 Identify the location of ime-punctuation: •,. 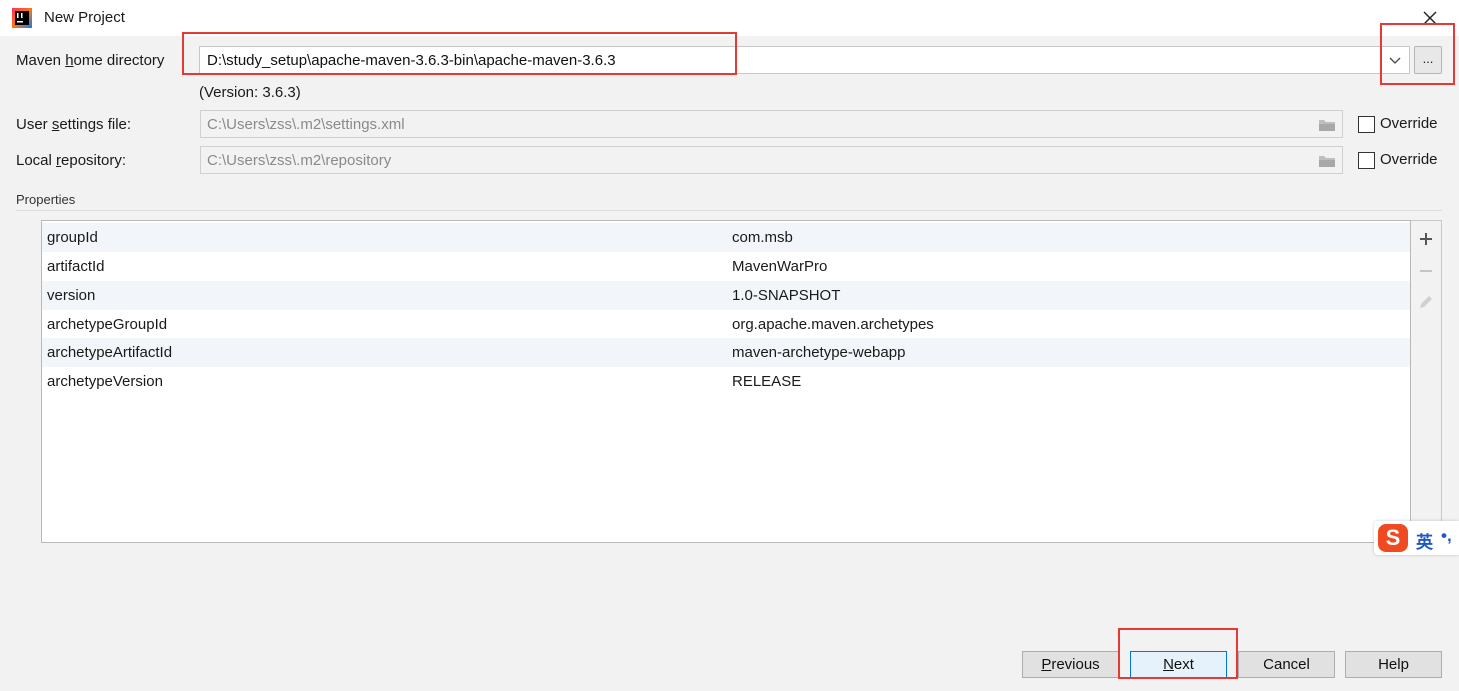
(1446, 536).